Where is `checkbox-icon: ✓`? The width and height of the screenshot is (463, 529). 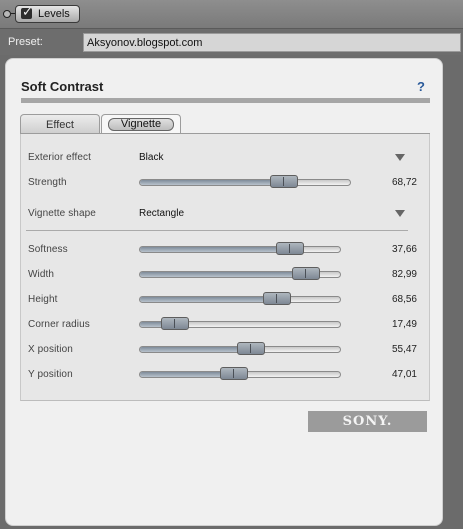
checkbox-icon: ✓ is located at coordinates (27, 11).